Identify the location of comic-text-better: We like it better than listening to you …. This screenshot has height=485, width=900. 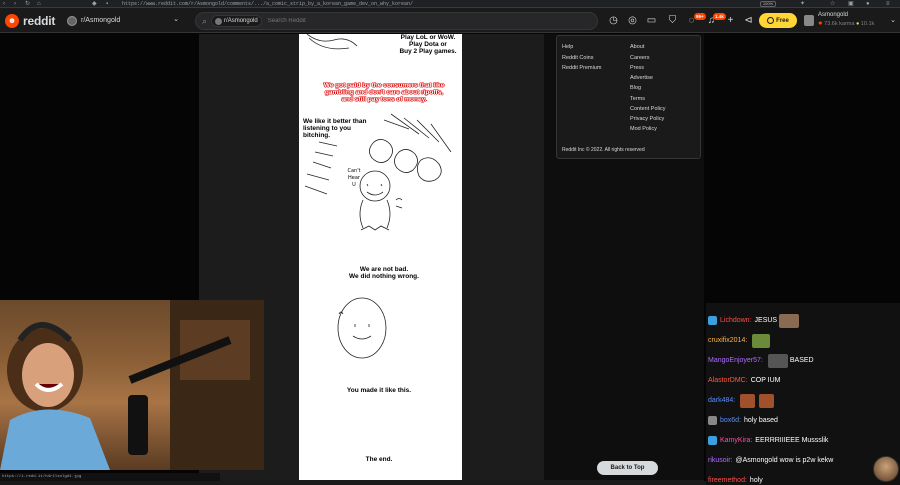
(335, 128).